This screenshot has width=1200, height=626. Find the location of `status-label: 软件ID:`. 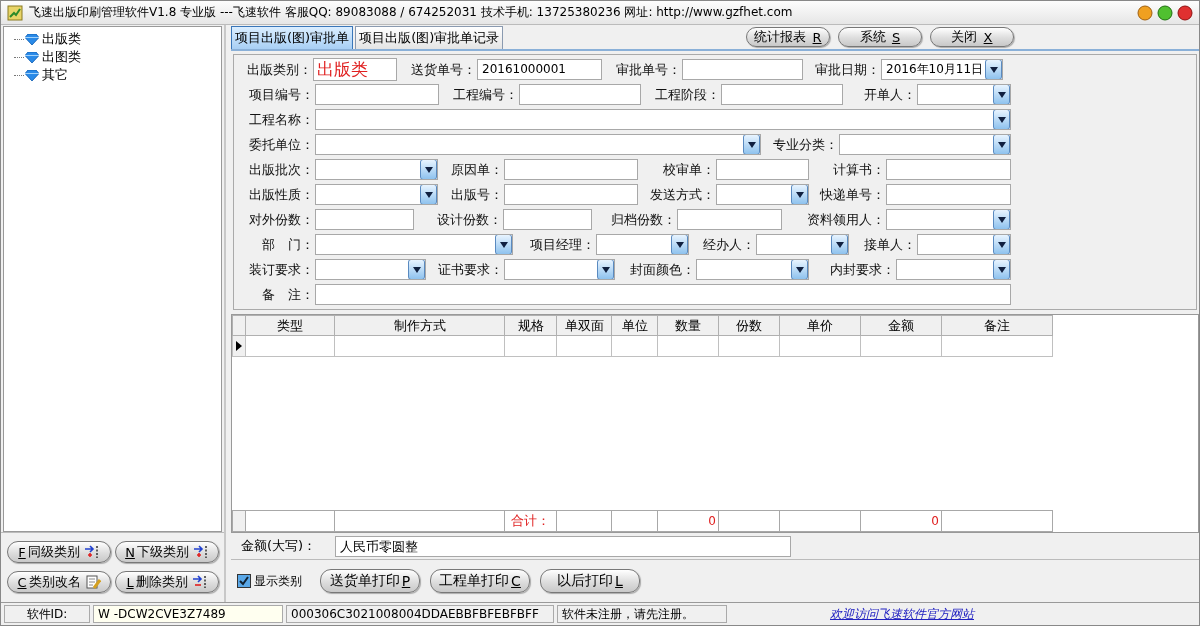

status-label: 软件ID: is located at coordinates (47, 614).